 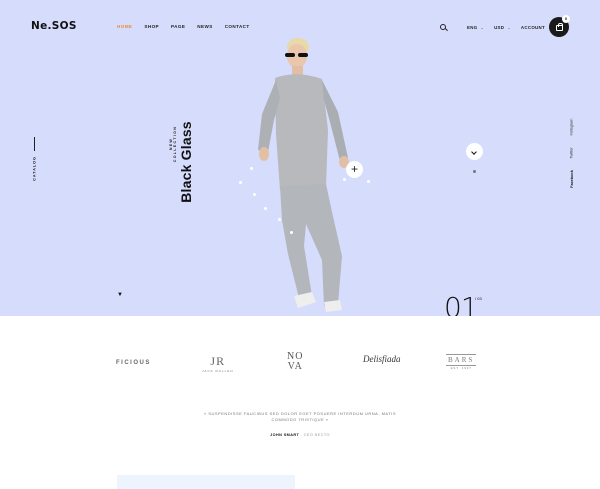 I want to click on logo: Ne.SOS, so click(x=54, y=26).